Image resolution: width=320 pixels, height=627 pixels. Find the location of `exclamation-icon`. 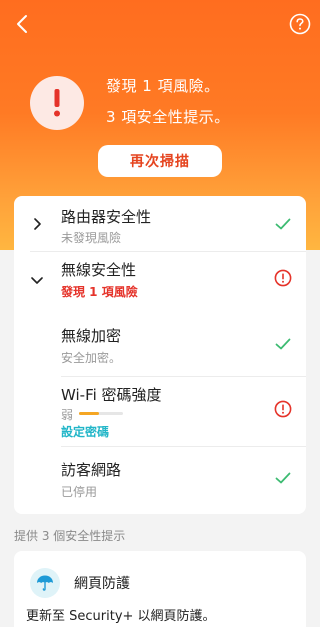

exclamation-icon is located at coordinates (57, 103).